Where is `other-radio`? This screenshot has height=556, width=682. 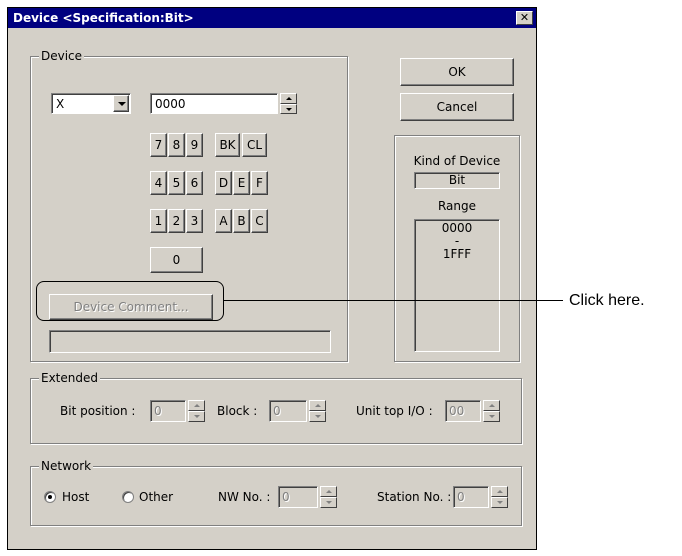
other-radio is located at coordinates (128, 497).